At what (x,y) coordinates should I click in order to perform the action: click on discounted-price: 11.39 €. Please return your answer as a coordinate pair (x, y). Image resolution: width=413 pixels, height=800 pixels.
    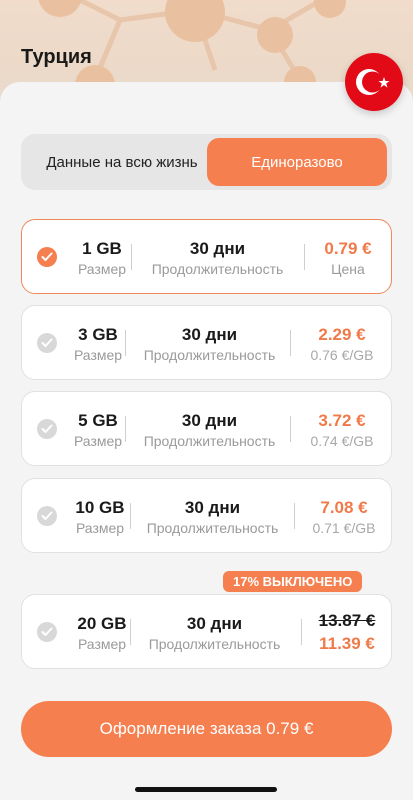
    Looking at the image, I should click on (347, 643).